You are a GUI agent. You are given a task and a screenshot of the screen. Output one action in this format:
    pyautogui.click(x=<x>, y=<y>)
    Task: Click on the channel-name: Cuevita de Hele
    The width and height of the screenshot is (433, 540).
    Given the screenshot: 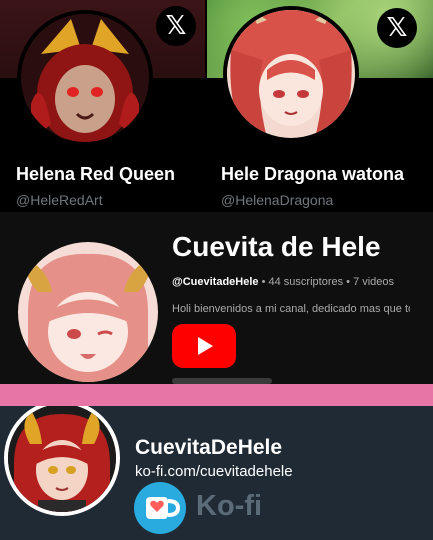 What is the action you would take?
    pyautogui.click(x=276, y=247)
    